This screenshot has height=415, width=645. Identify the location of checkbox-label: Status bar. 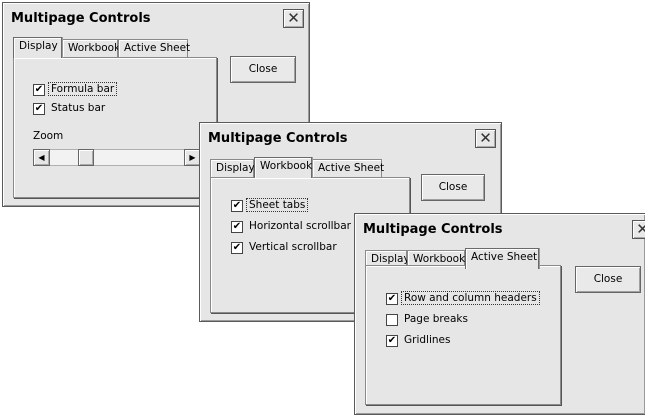
(78, 108).